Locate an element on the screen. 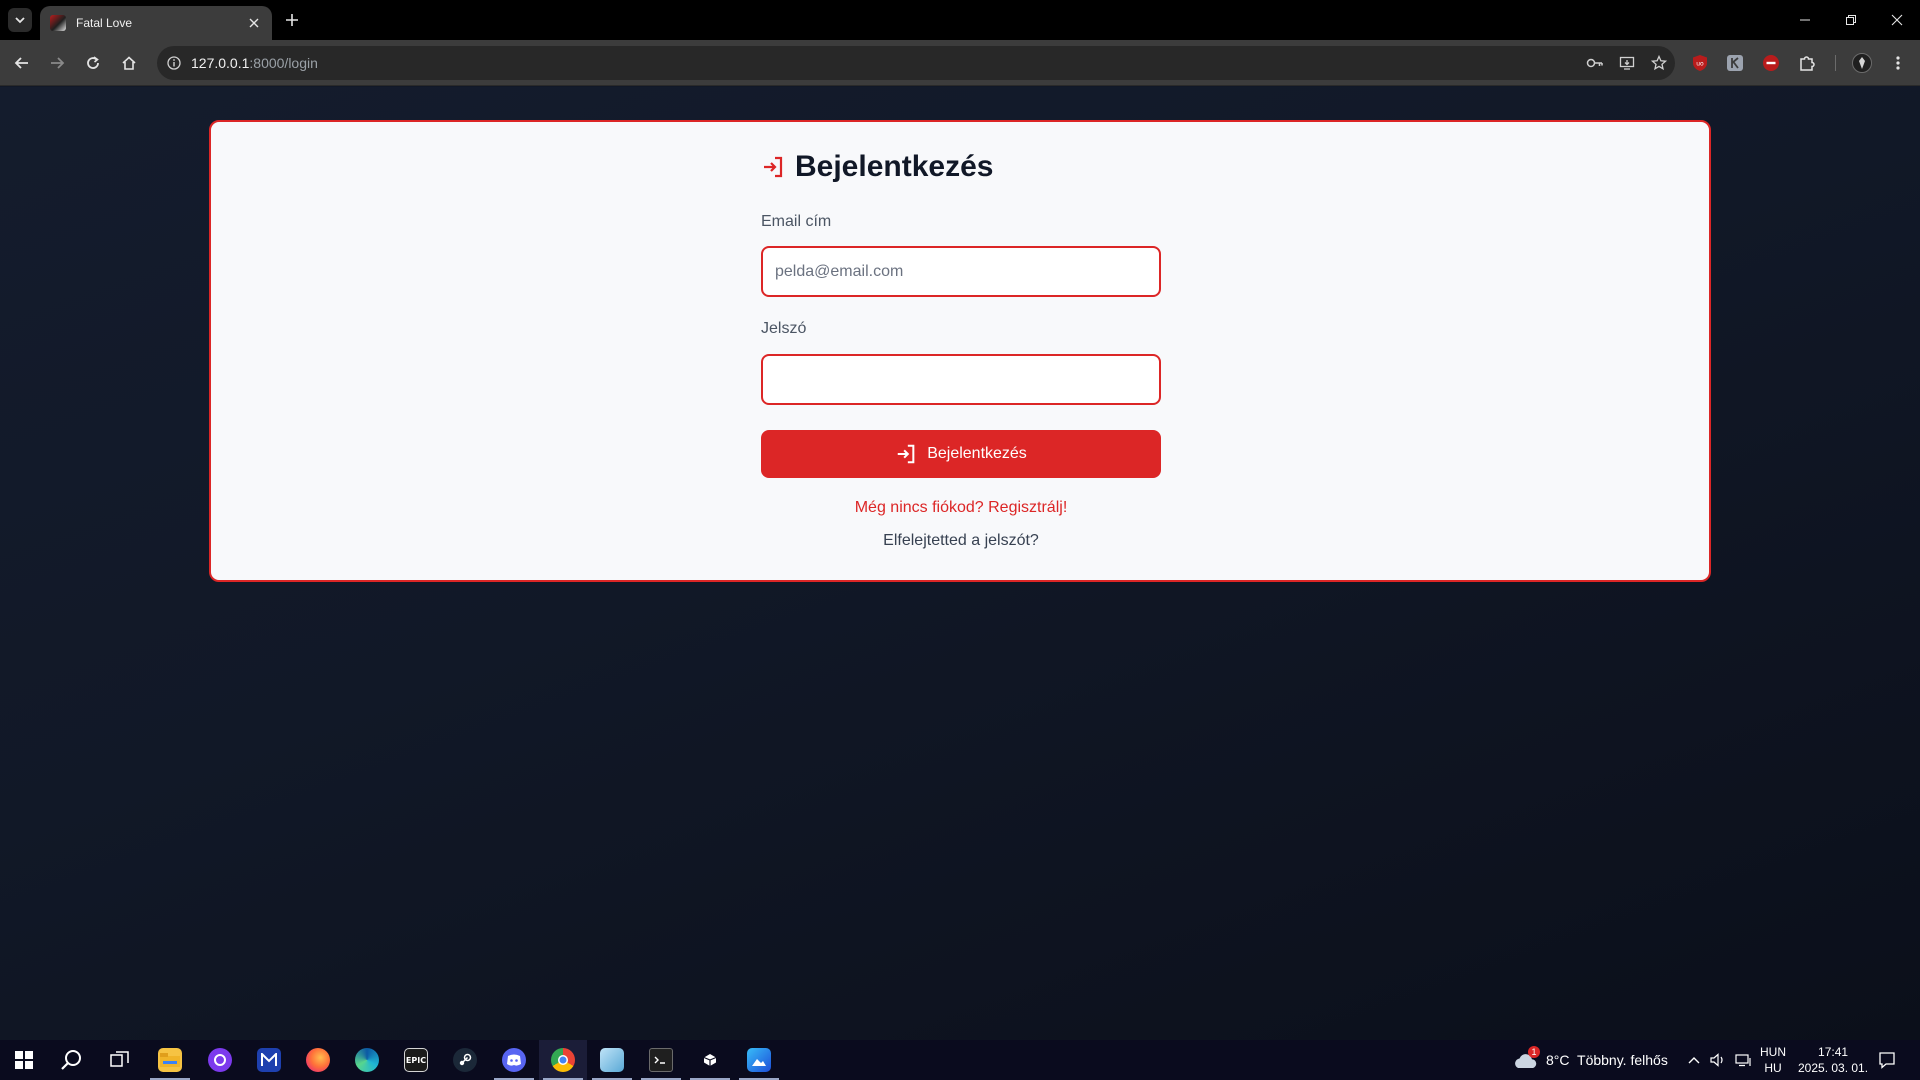  arrow-left-icon is located at coordinates (21, 63).